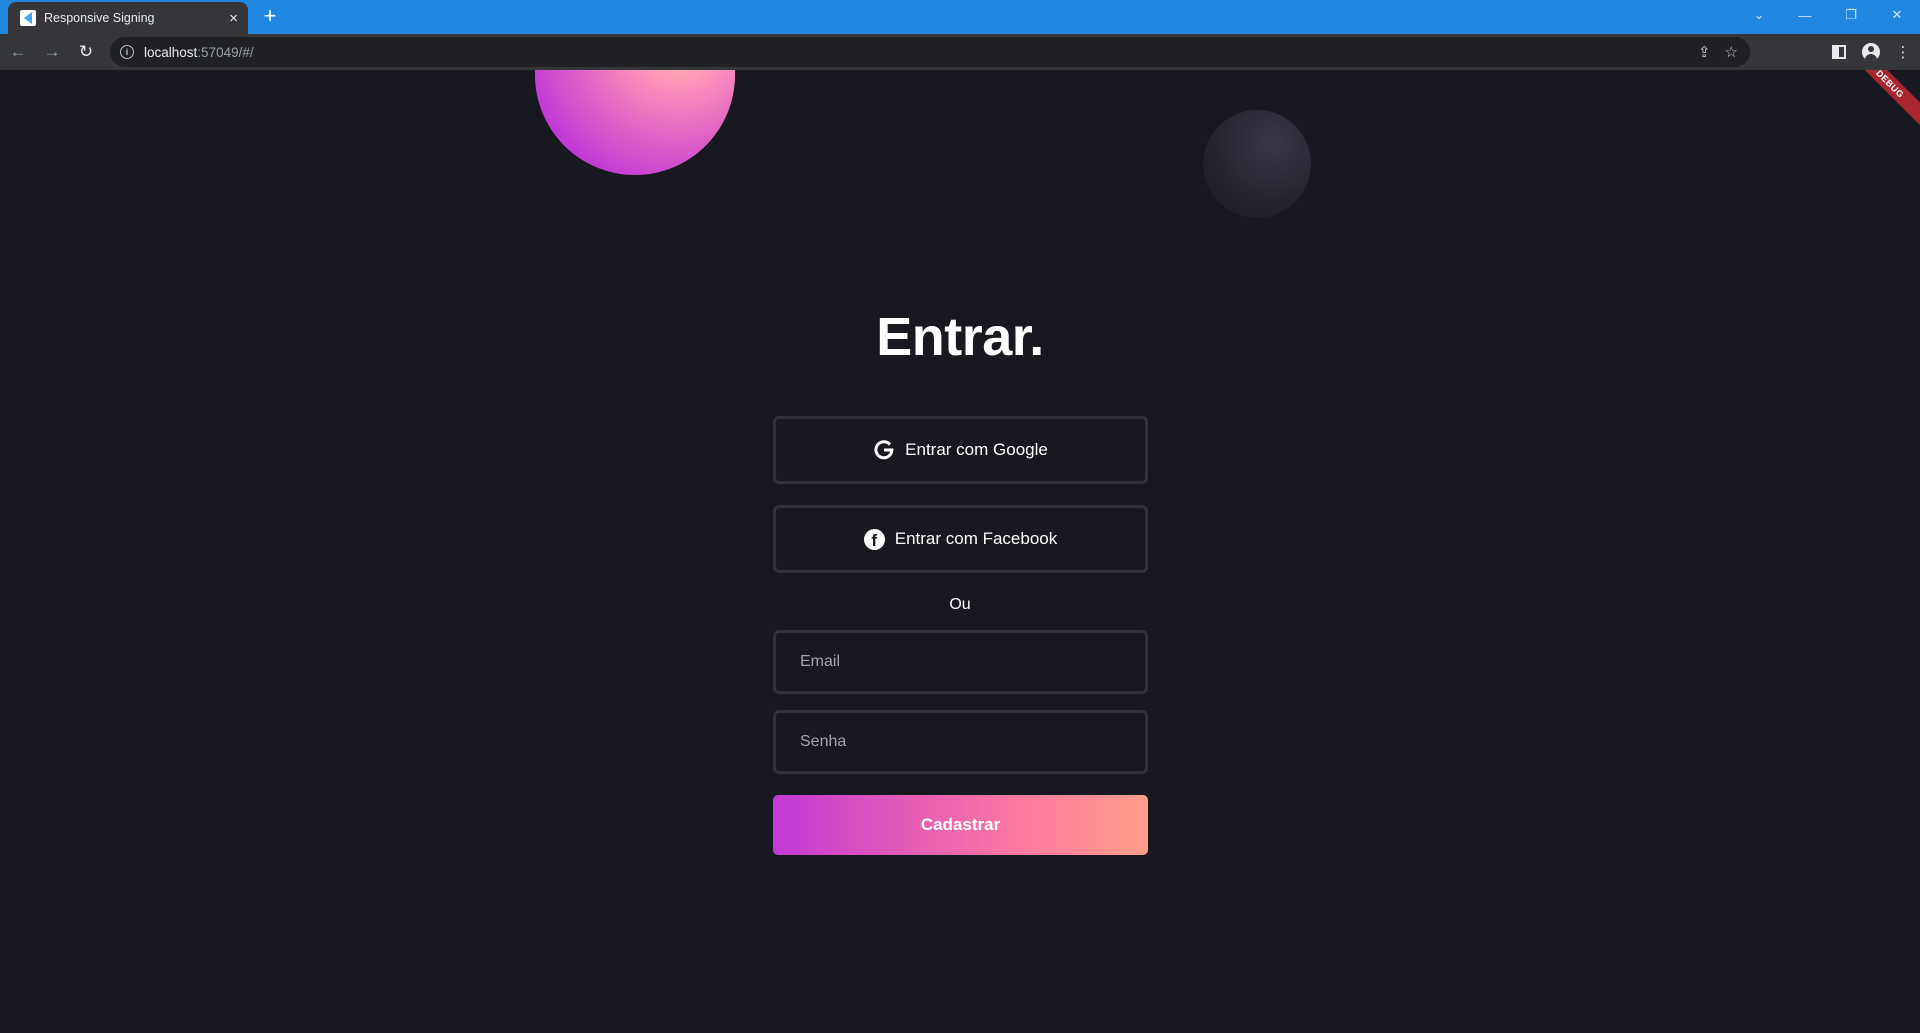  What do you see at coordinates (1718, 52) in the screenshot?
I see `address-bar-actions: ⇪ ☆` at bounding box center [1718, 52].